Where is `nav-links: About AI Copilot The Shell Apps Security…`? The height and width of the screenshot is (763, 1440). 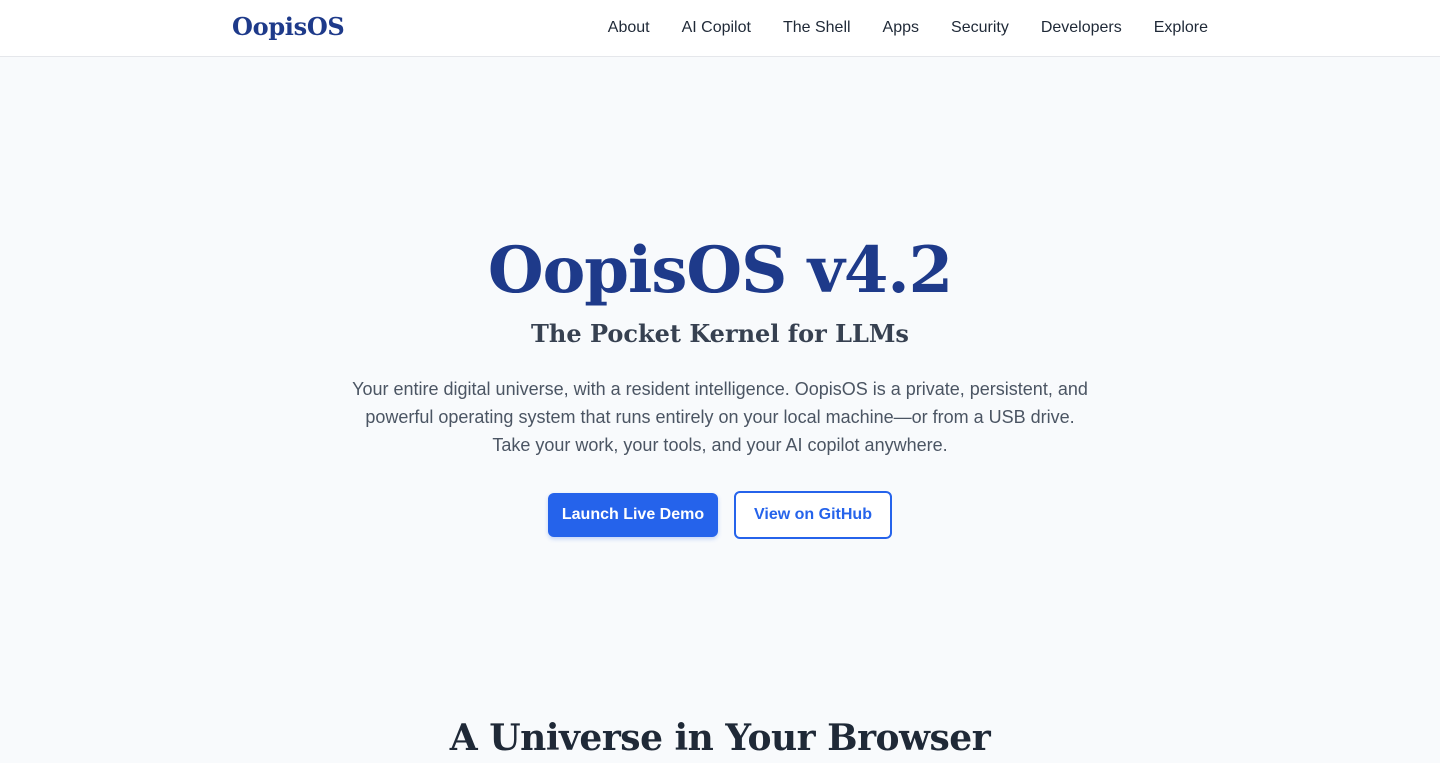 nav-links: About AI Copilot The Shell Apps Security… is located at coordinates (908, 28).